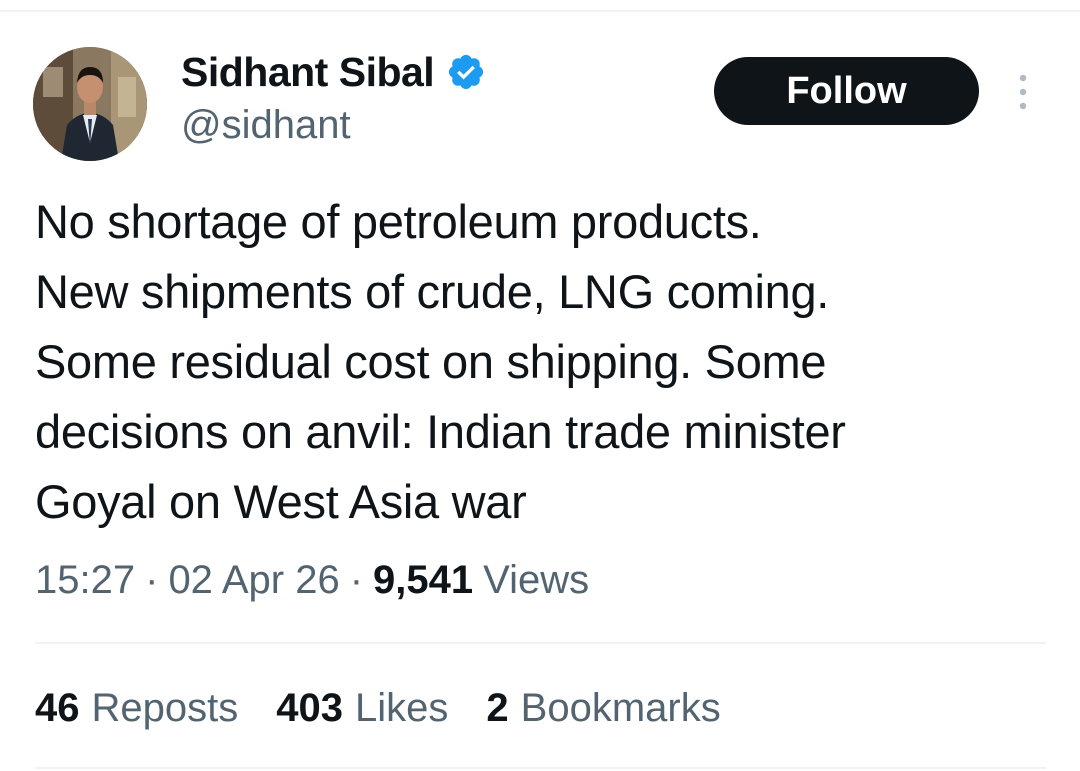 This screenshot has width=1080, height=771. What do you see at coordinates (165, 708) in the screenshot?
I see `reposts-label: Reposts` at bounding box center [165, 708].